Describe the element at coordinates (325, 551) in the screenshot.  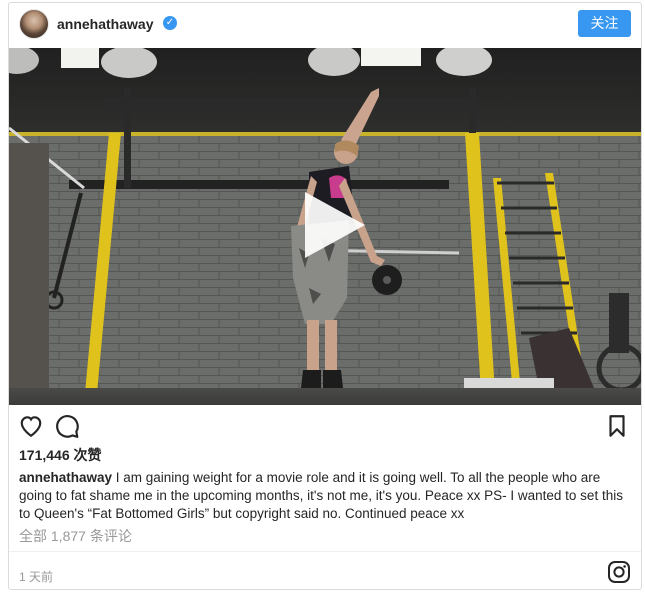
I see `divider` at that location.